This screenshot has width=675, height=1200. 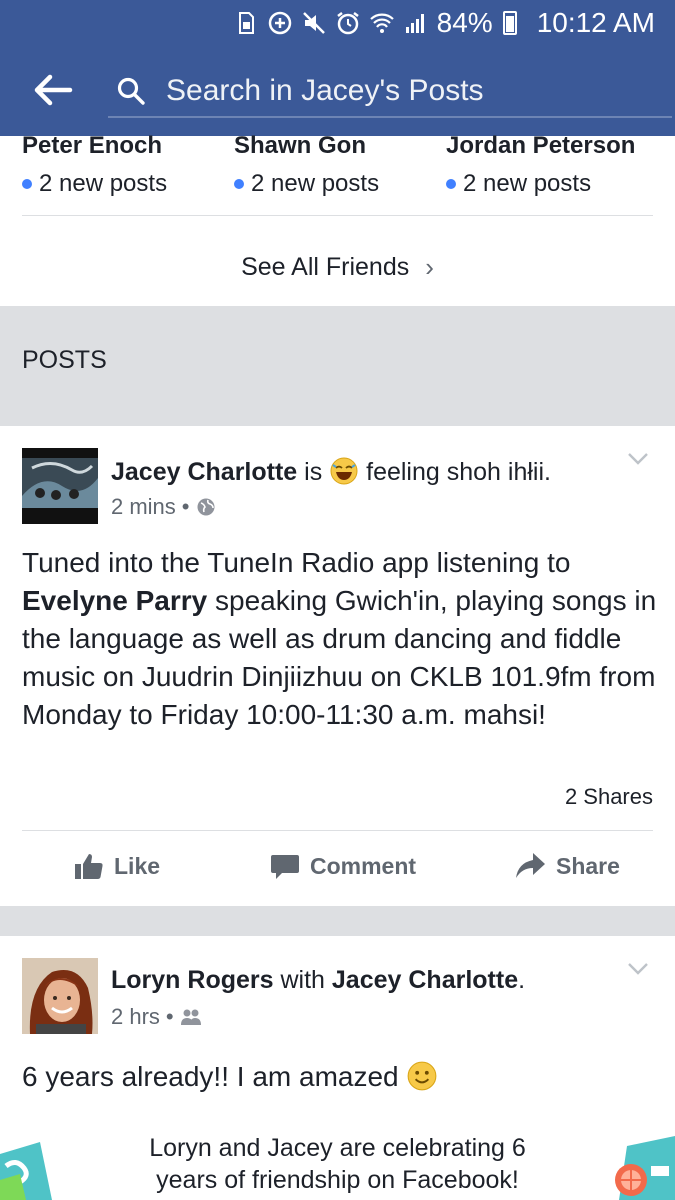 What do you see at coordinates (143, 507) in the screenshot?
I see `post-time: 2 mins` at bounding box center [143, 507].